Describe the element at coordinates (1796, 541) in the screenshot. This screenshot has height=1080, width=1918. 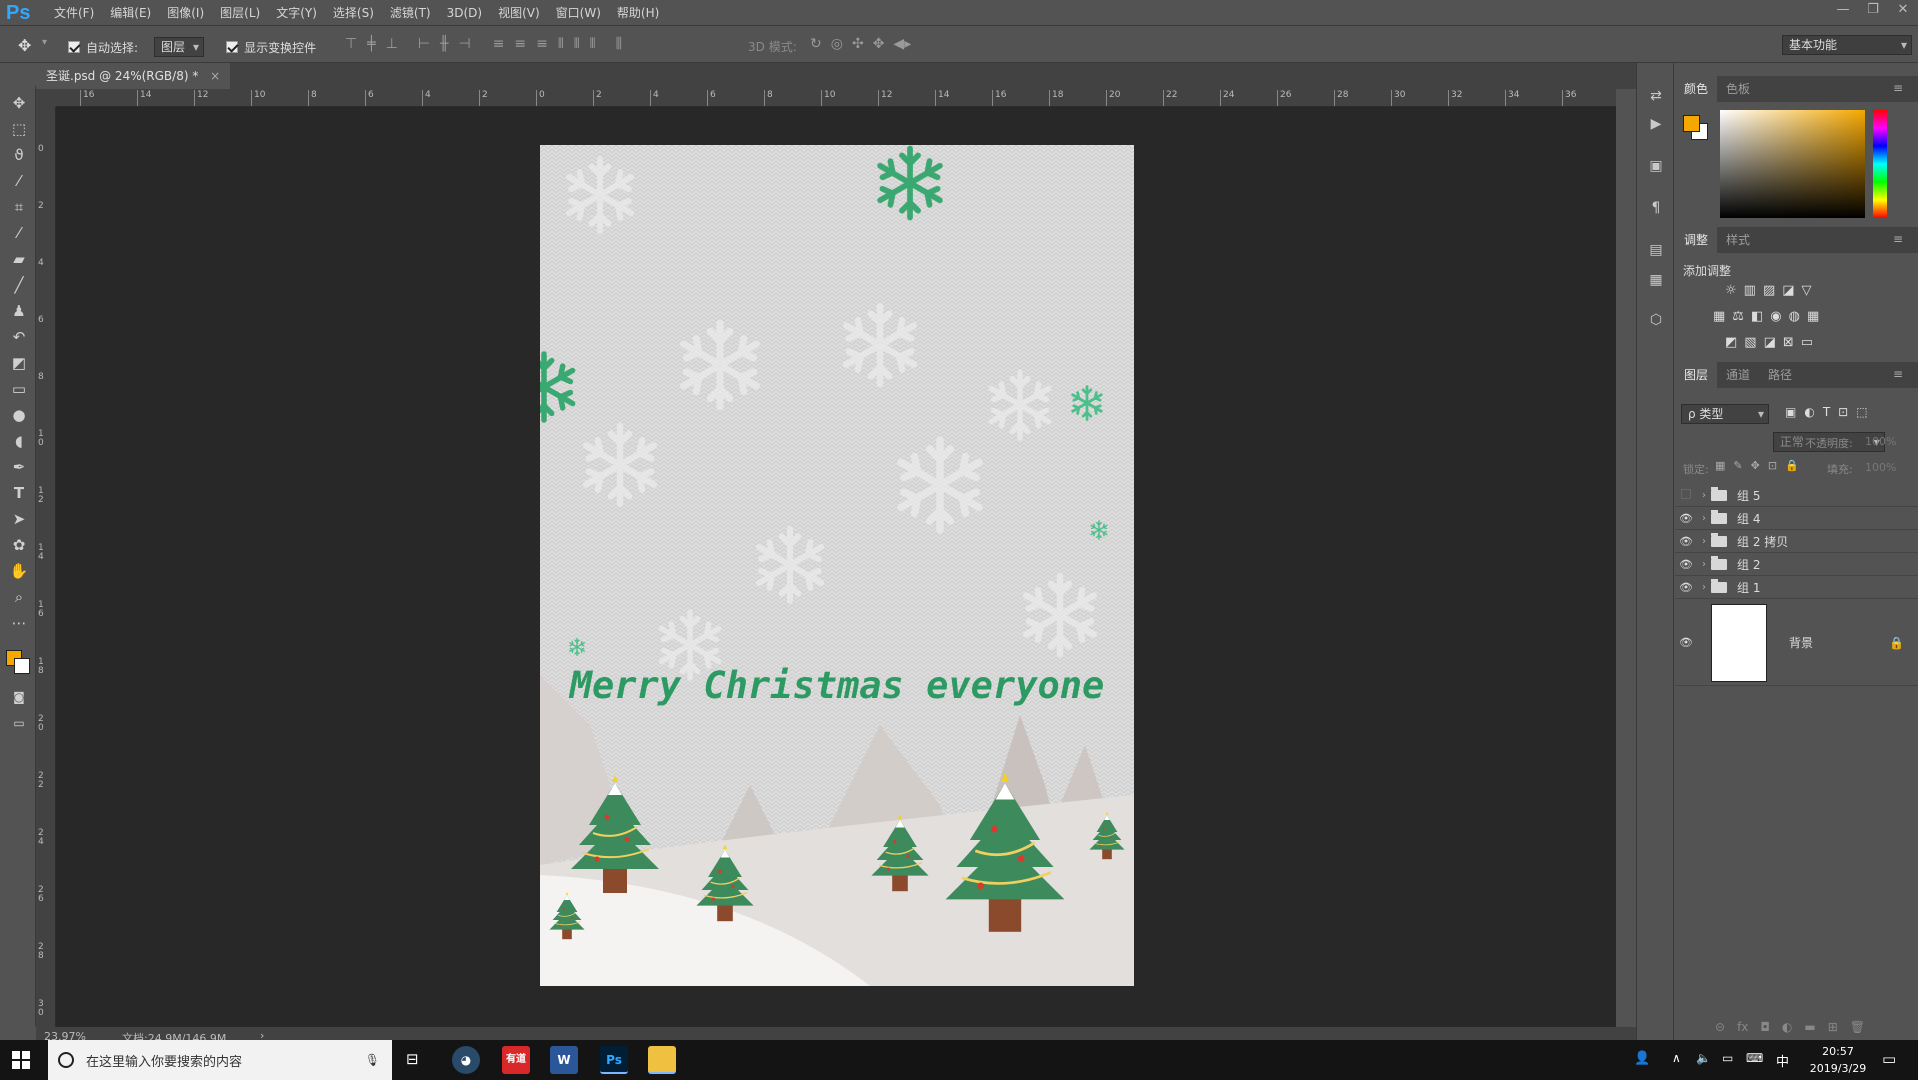
I see `layer-row: 👁 › 组 2 拷贝` at that location.